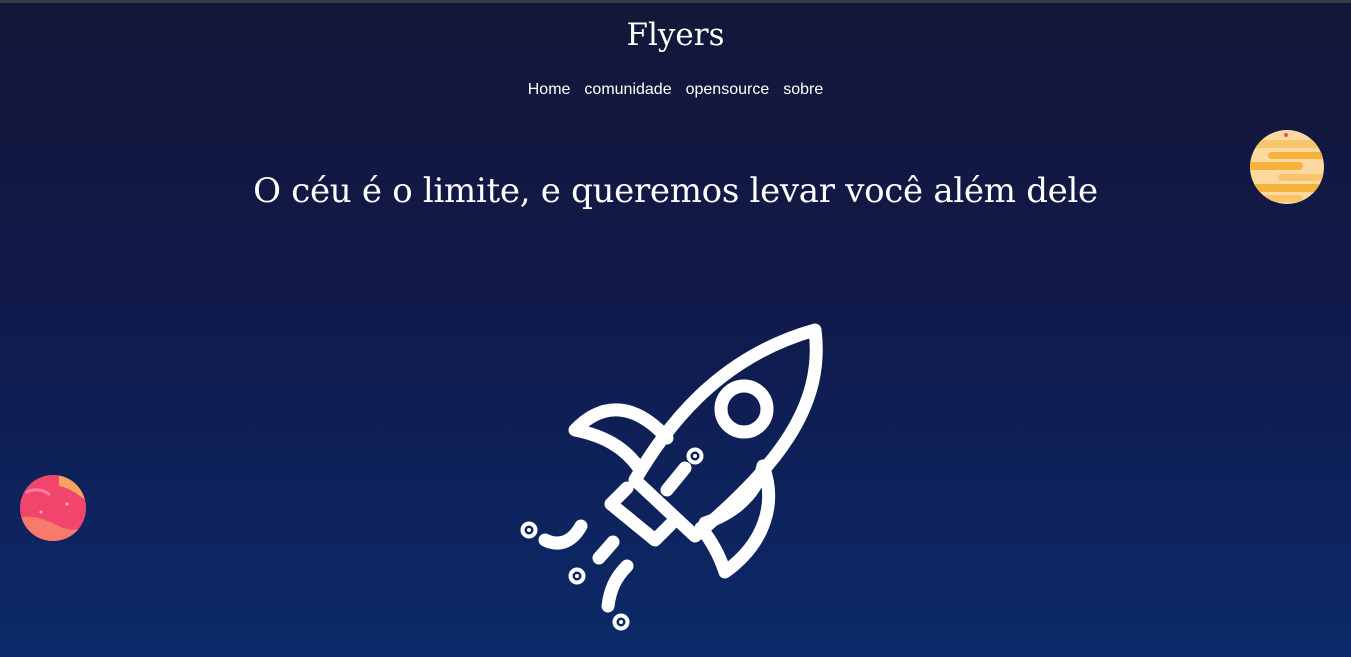 The image size is (1351, 657). What do you see at coordinates (675, 1) in the screenshot?
I see `window-top-edge` at bounding box center [675, 1].